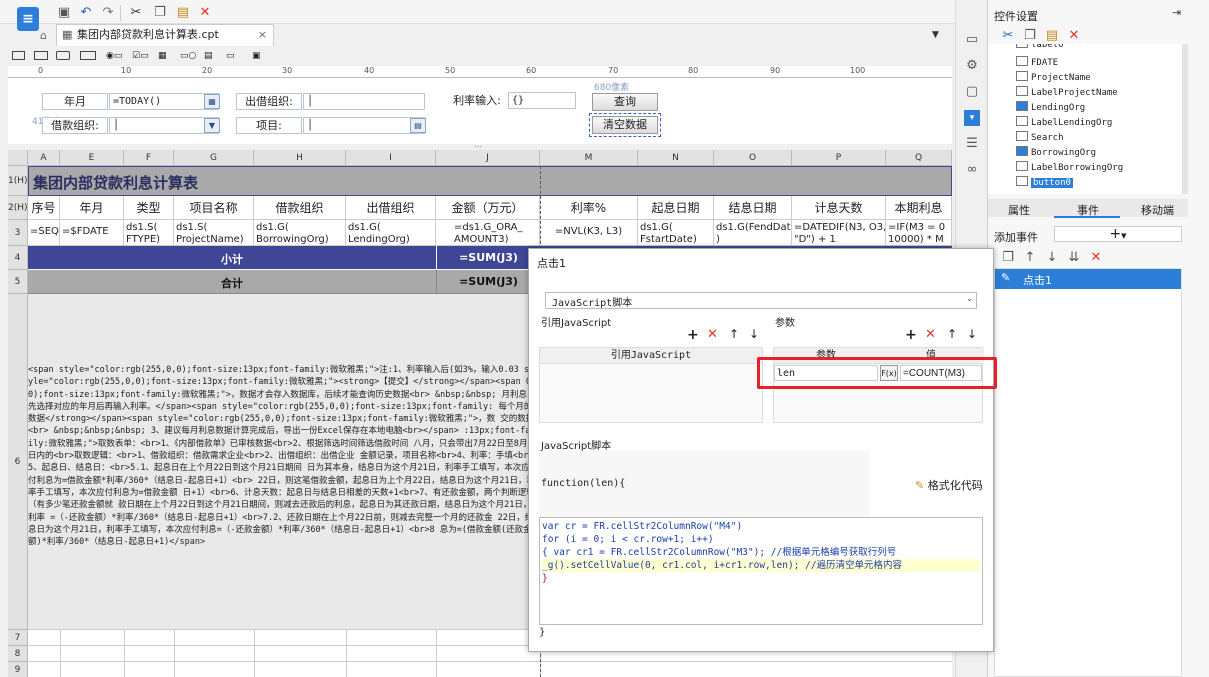  I want to click on col-header: A, so click(44, 158).